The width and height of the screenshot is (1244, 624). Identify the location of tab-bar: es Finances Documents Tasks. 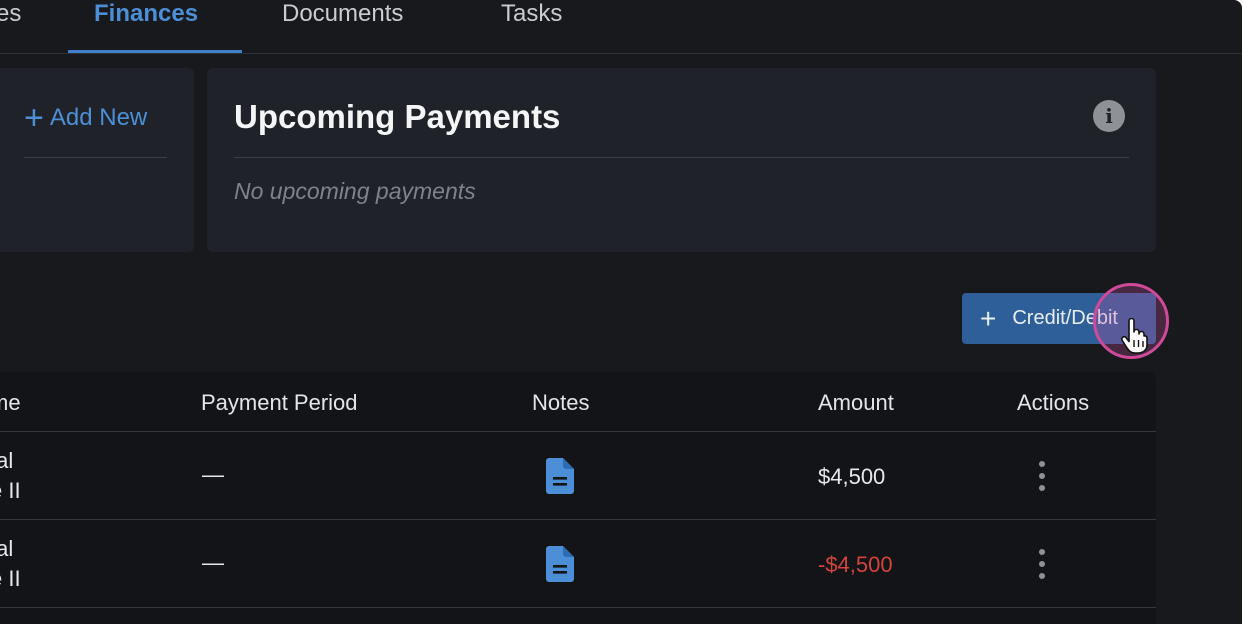
(621, 27).